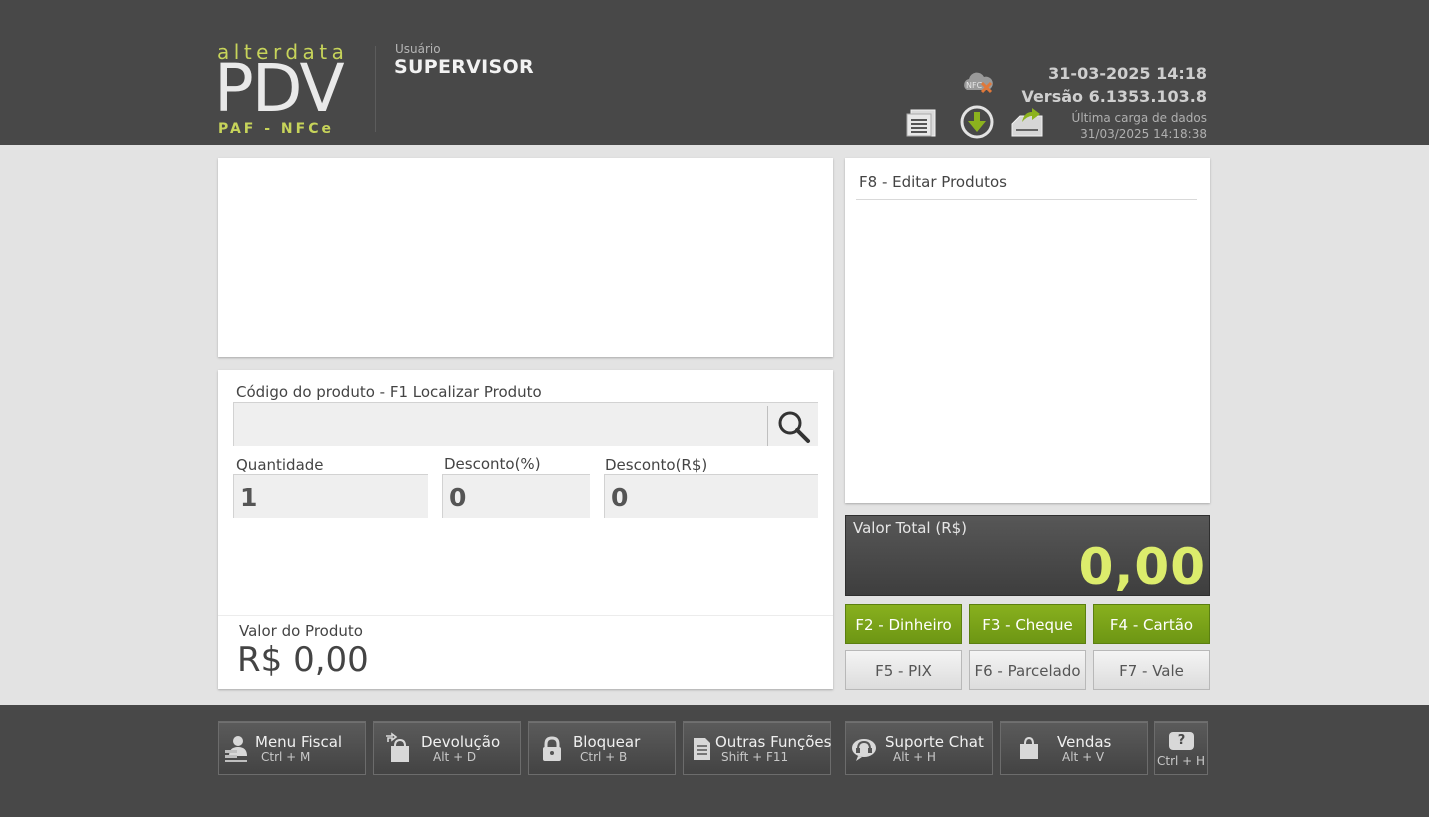 This screenshot has width=1429, height=817. Describe the element at coordinates (525, 257) in the screenshot. I see `product-display-panel` at that location.